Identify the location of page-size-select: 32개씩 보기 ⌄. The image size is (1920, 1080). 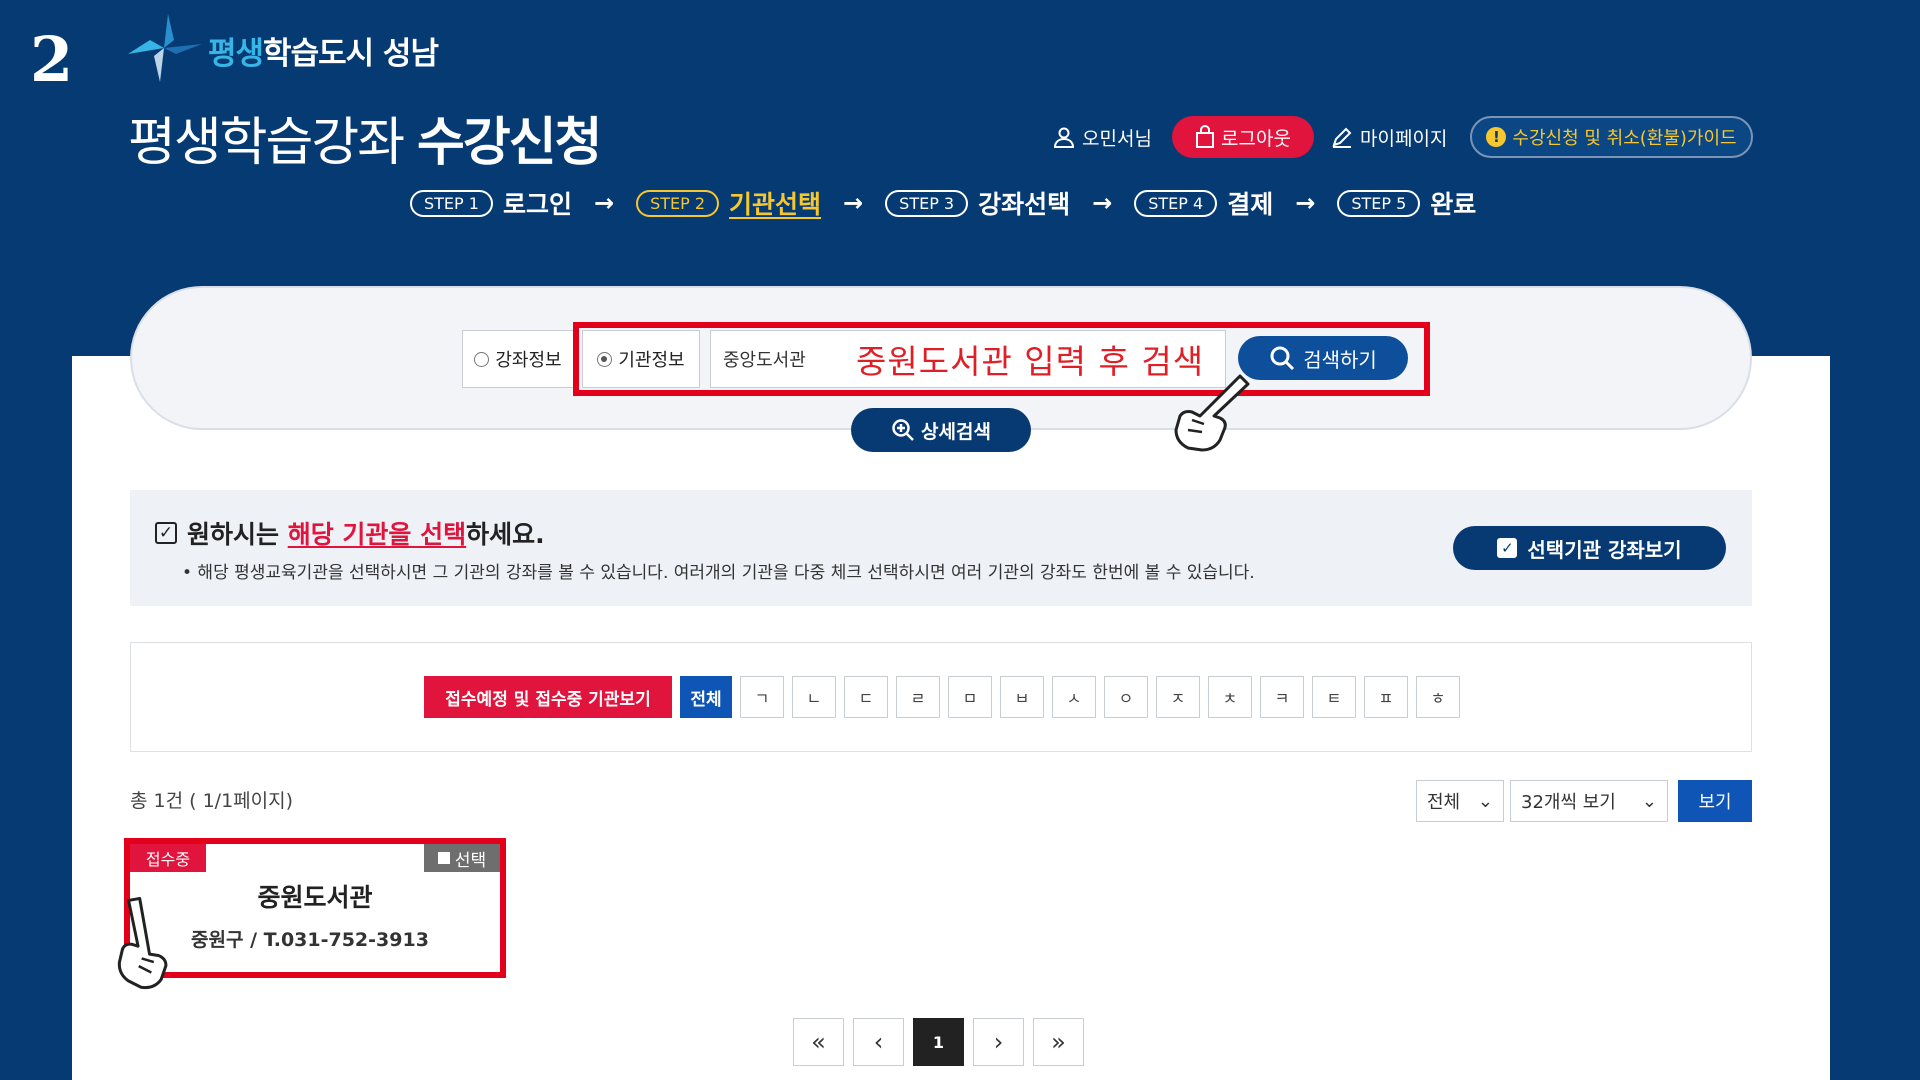
(1589, 801).